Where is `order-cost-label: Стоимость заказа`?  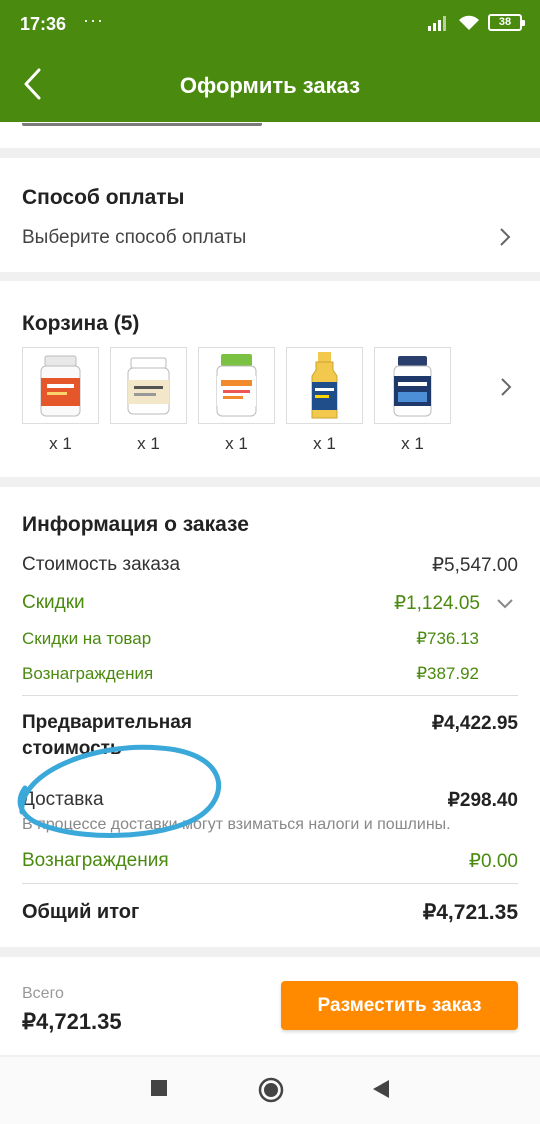 order-cost-label: Стоимость заказа is located at coordinates (101, 564).